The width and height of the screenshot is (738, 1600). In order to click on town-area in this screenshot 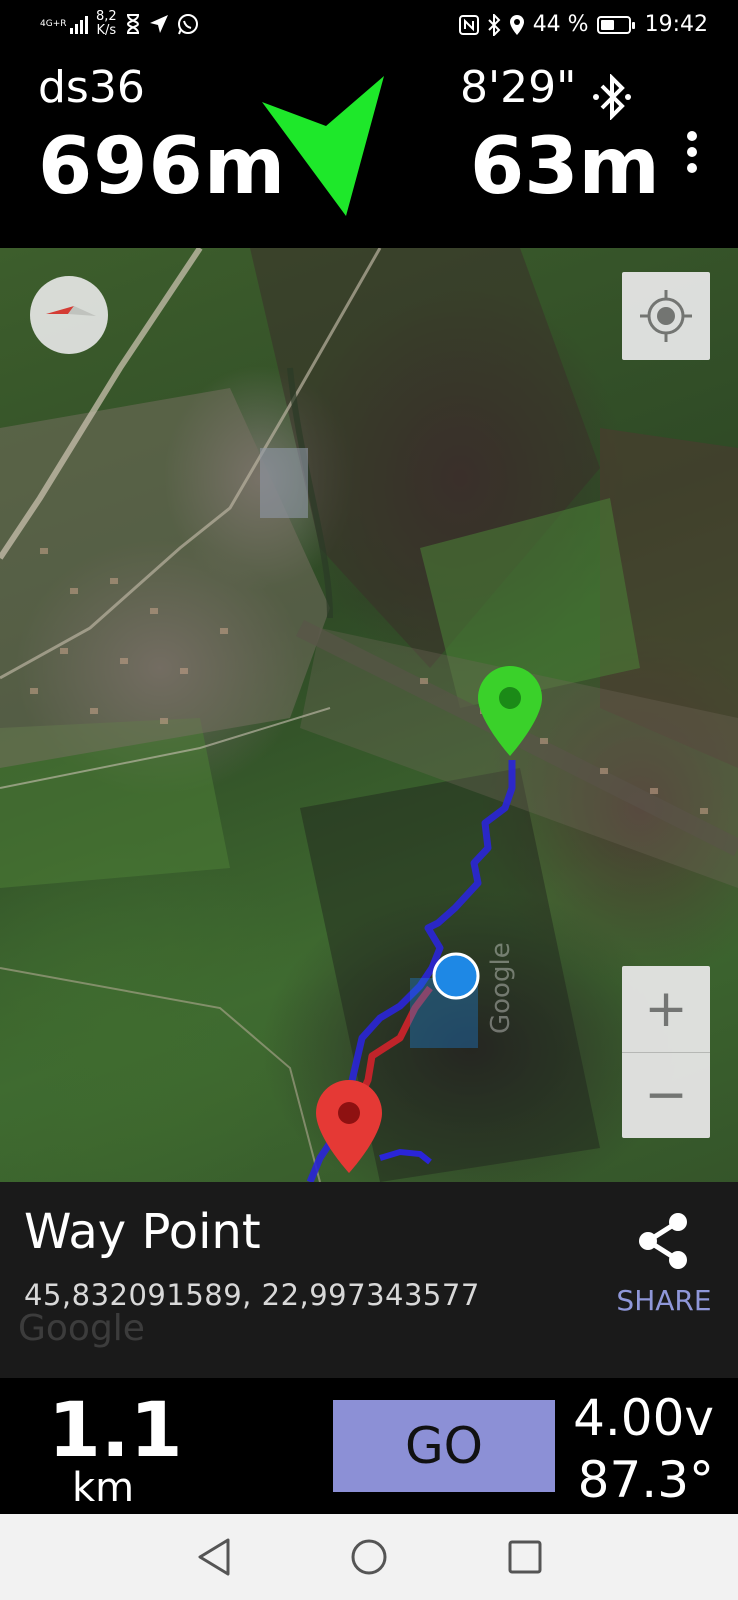, I will do `click(165, 578)`.